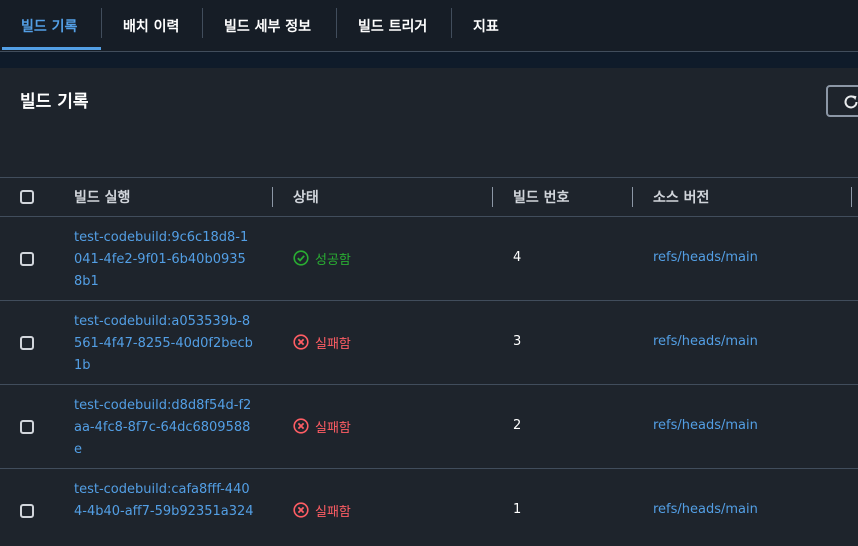 Image resolution: width=858 pixels, height=546 pixels. Describe the element at coordinates (681, 197) in the screenshot. I see `column-header-source-version: 소스 버전` at that location.